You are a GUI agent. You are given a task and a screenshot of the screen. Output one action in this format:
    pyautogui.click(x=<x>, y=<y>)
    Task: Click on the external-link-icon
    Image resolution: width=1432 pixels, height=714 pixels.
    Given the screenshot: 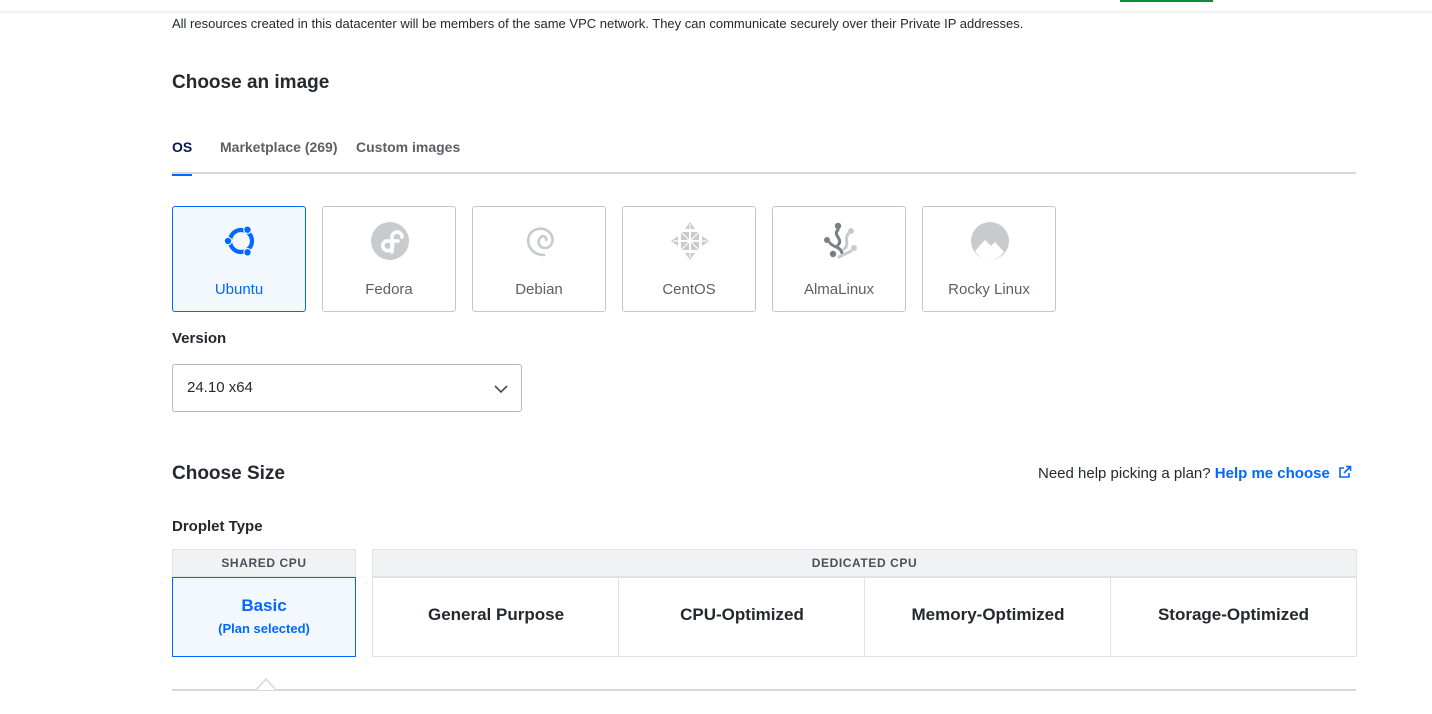 What is the action you would take?
    pyautogui.click(x=1345, y=471)
    